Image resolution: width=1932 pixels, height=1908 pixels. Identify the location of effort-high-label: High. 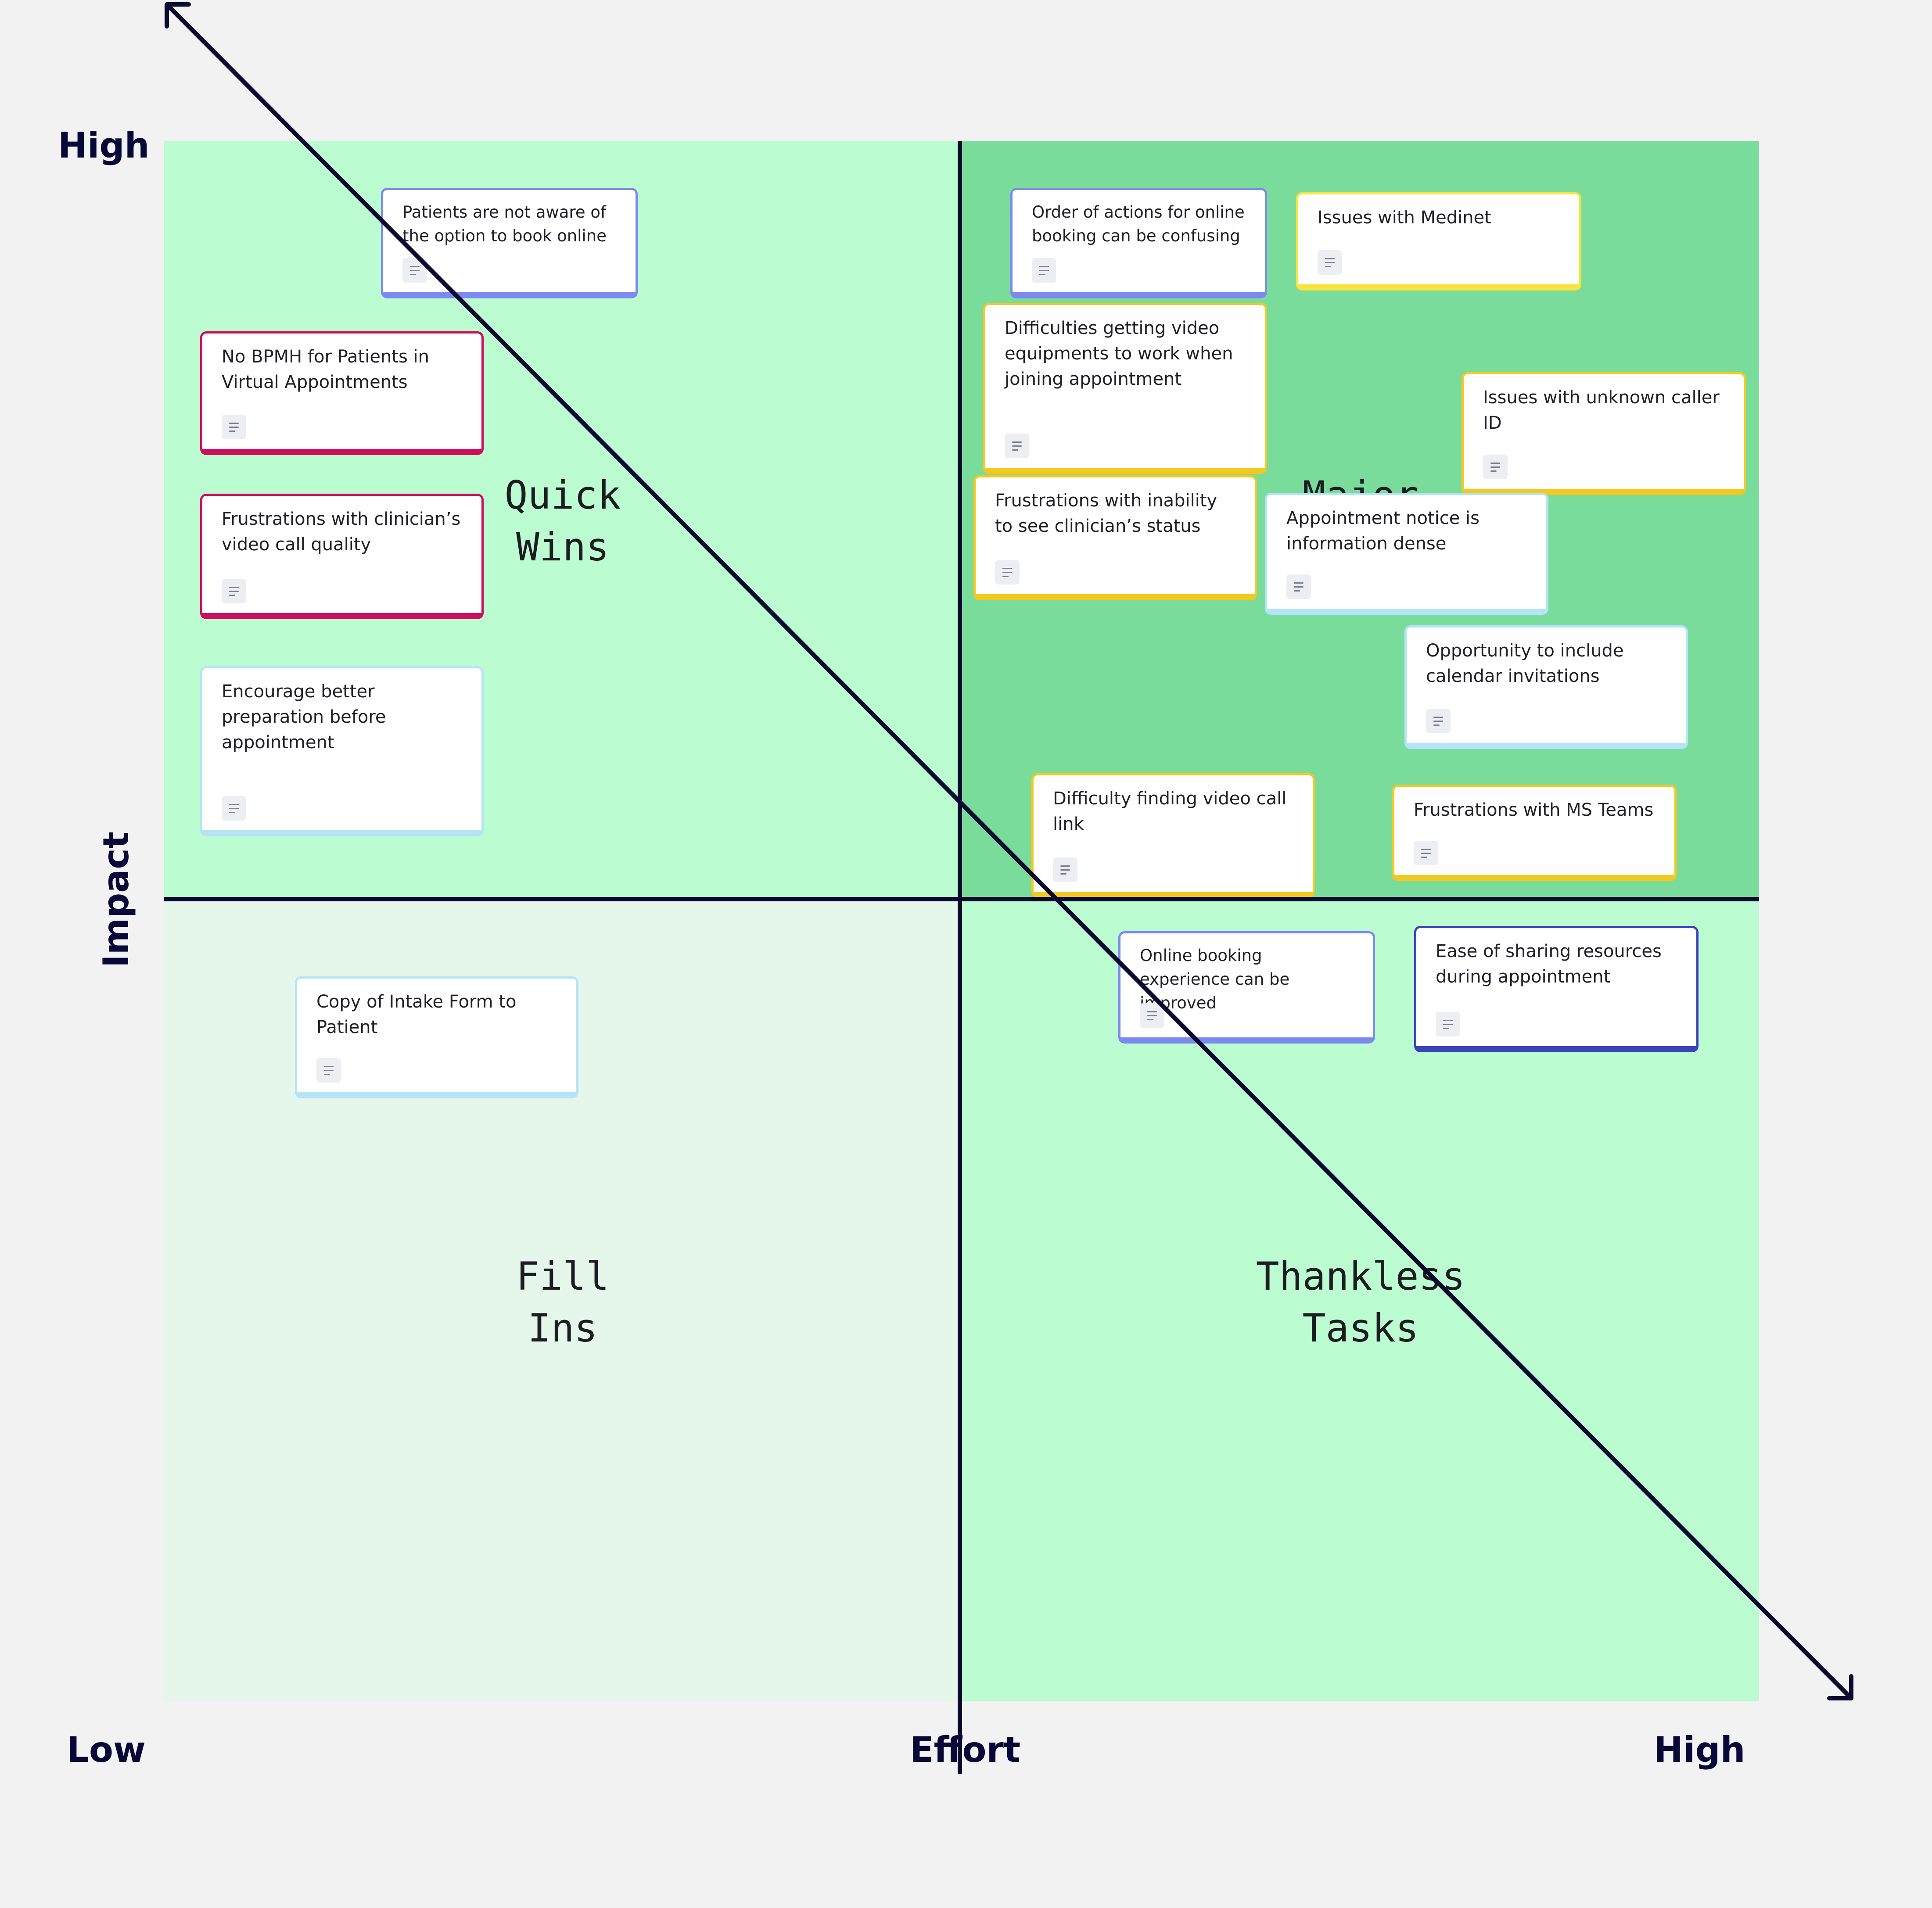
(1699, 1749).